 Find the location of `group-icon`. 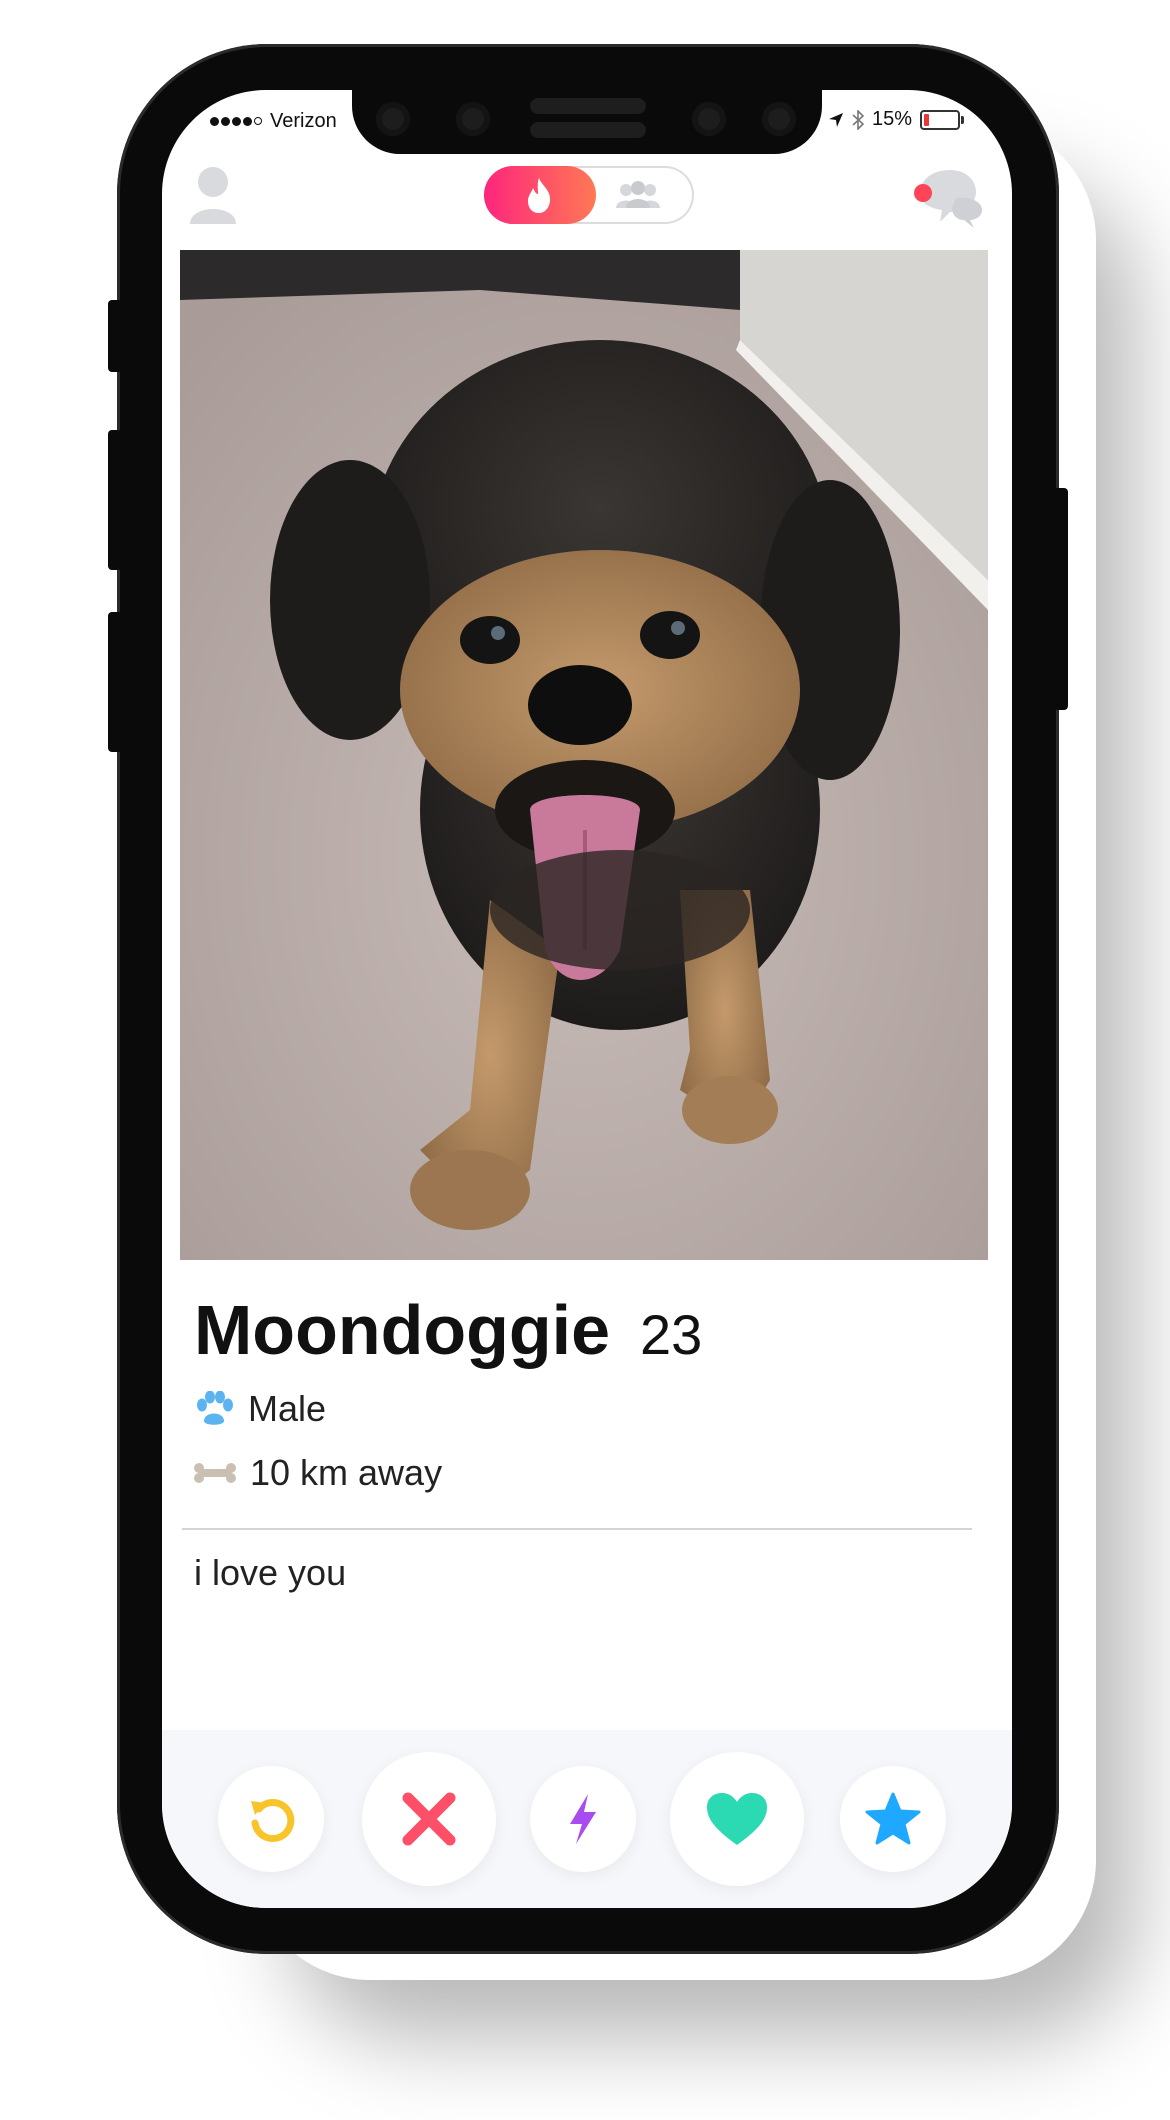

group-icon is located at coordinates (638, 195).